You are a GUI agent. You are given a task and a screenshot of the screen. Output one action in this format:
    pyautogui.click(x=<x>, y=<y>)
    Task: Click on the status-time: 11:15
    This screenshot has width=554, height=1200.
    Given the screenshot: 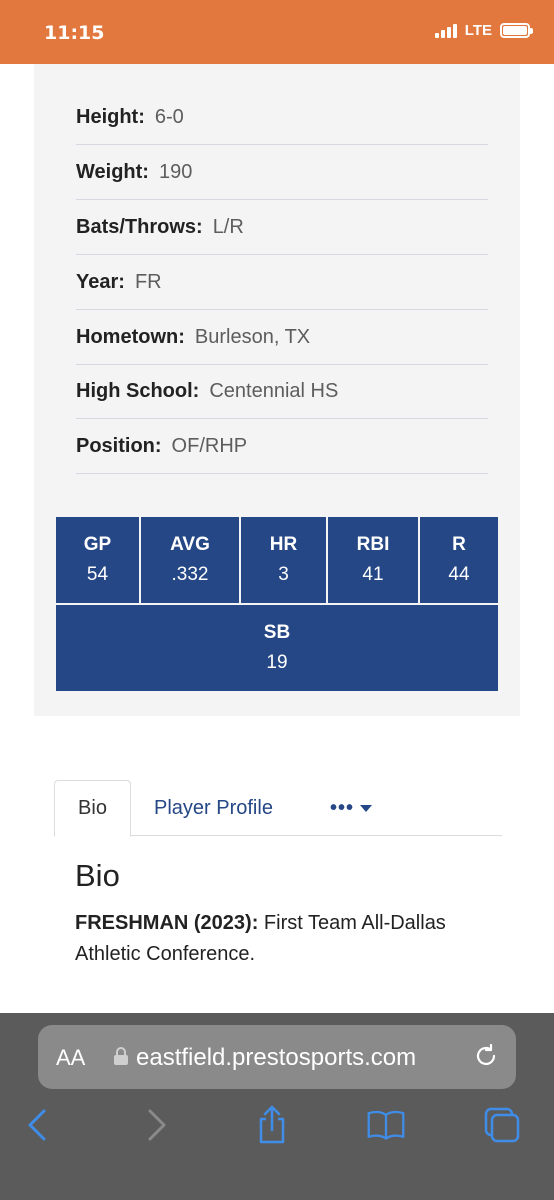 What is the action you would take?
    pyautogui.click(x=74, y=33)
    